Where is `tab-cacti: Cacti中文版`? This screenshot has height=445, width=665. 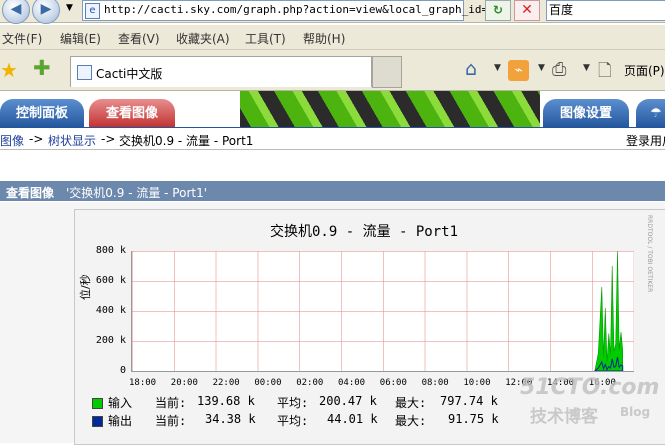 tab-cacti: Cacti中文版 is located at coordinates (221, 71).